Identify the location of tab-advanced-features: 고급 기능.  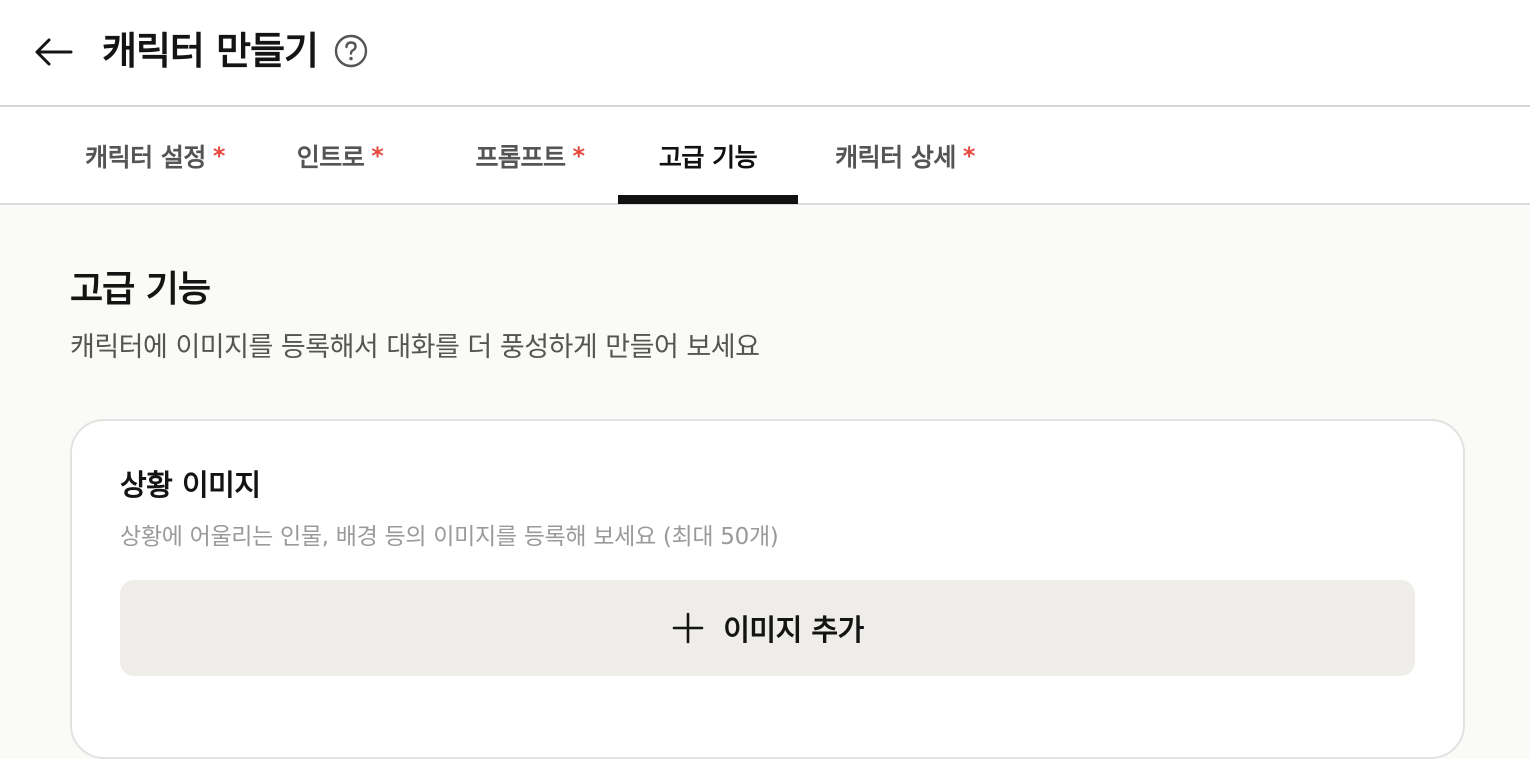
(708, 156).